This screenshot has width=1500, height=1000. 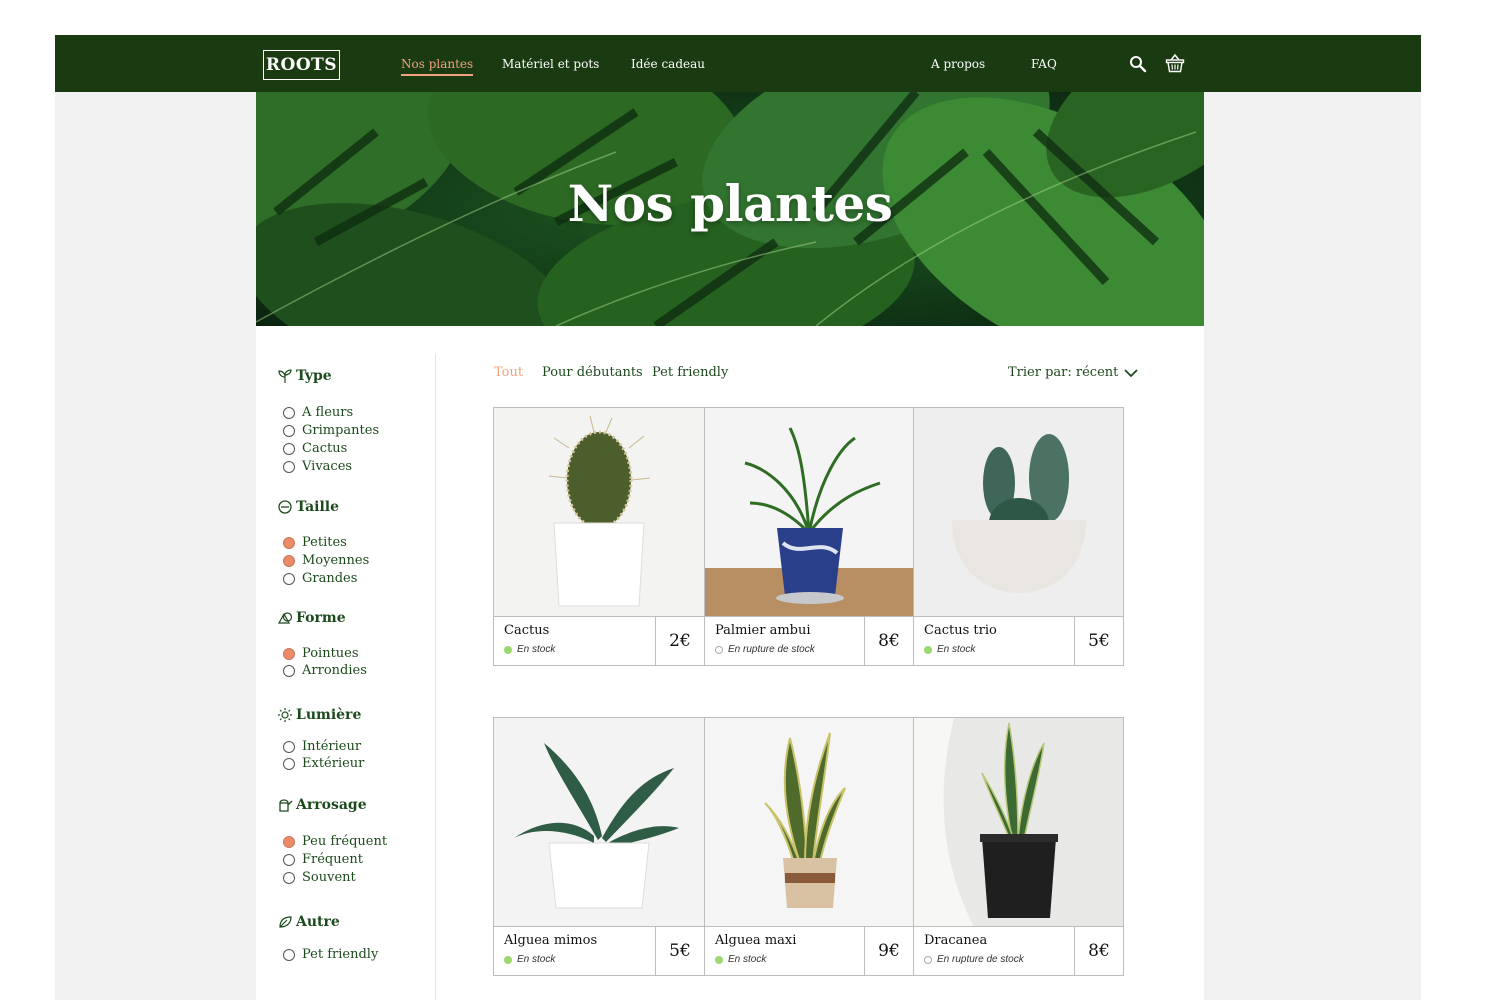 What do you see at coordinates (332, 746) in the screenshot?
I see `option-label: Intérieur` at bounding box center [332, 746].